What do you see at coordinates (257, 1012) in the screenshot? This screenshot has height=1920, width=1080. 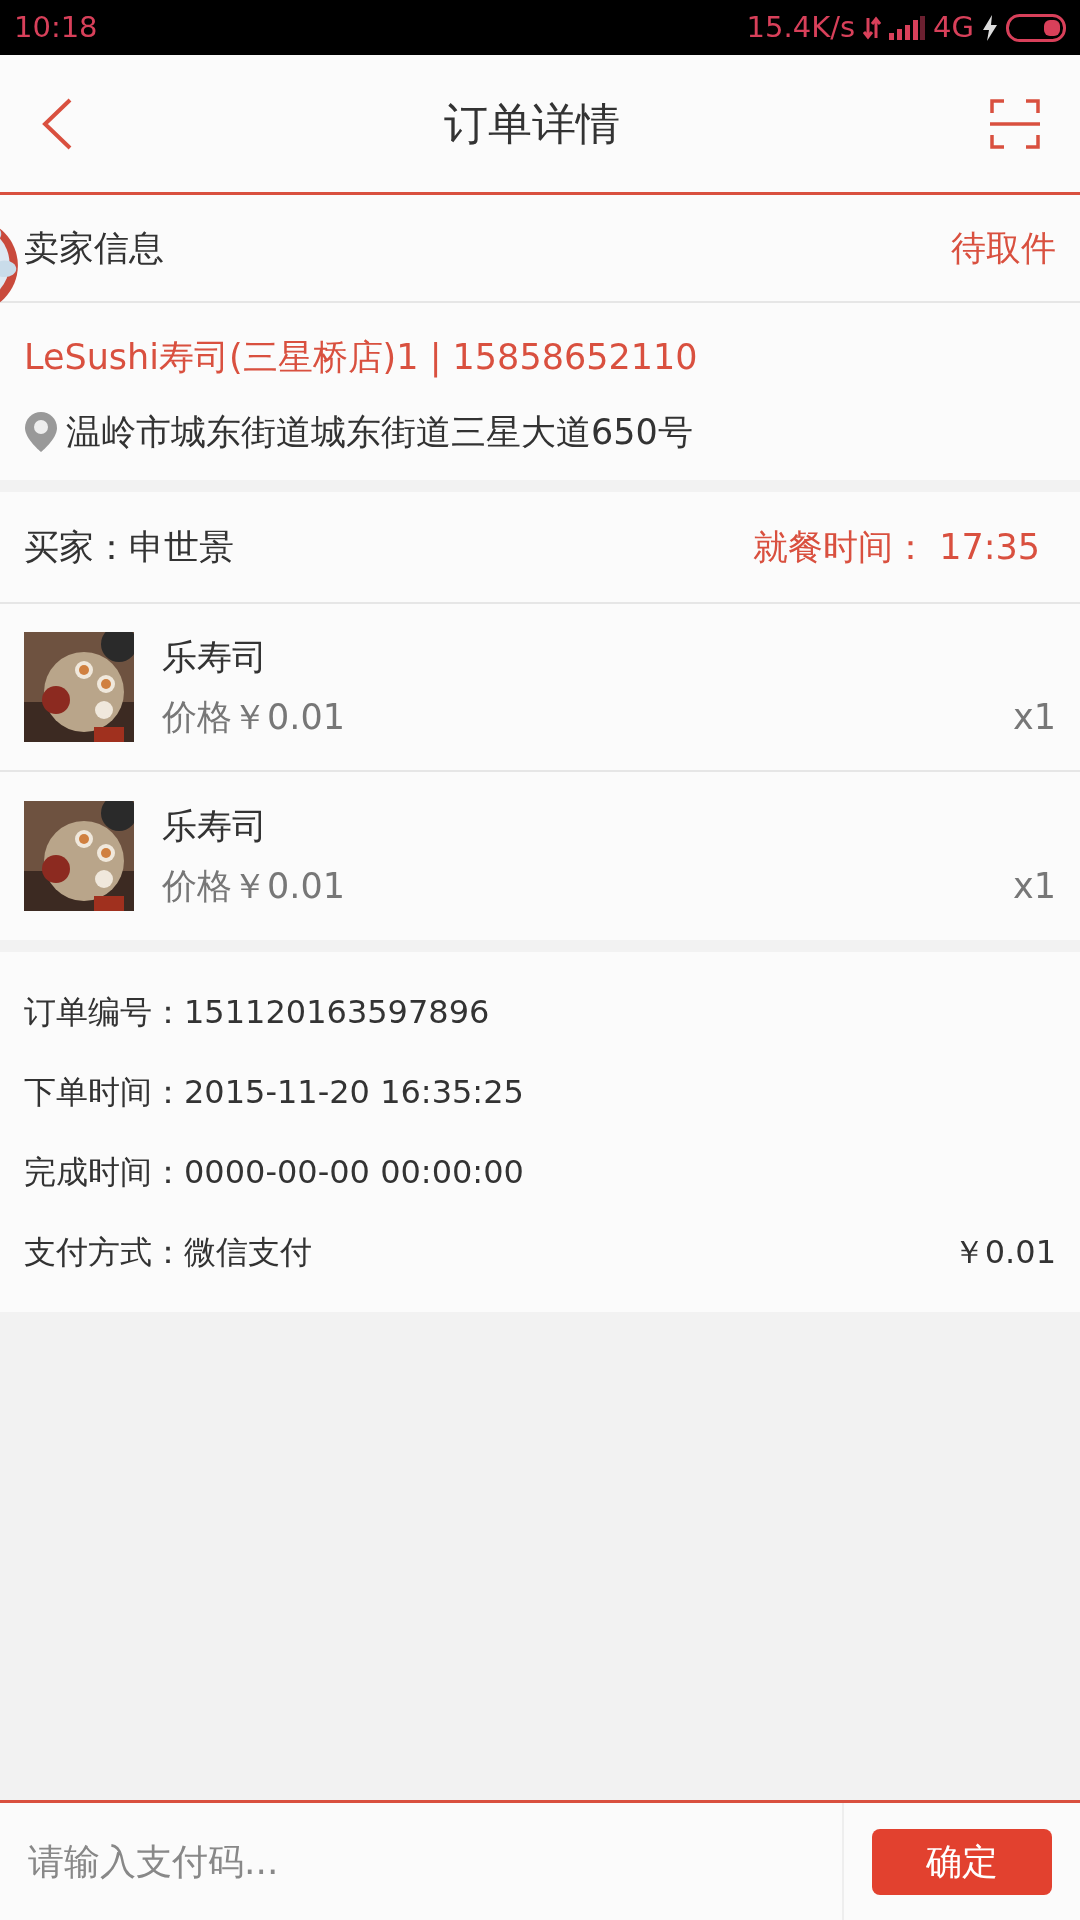 I see `order-info-text: 订单编号：151120163597896` at bounding box center [257, 1012].